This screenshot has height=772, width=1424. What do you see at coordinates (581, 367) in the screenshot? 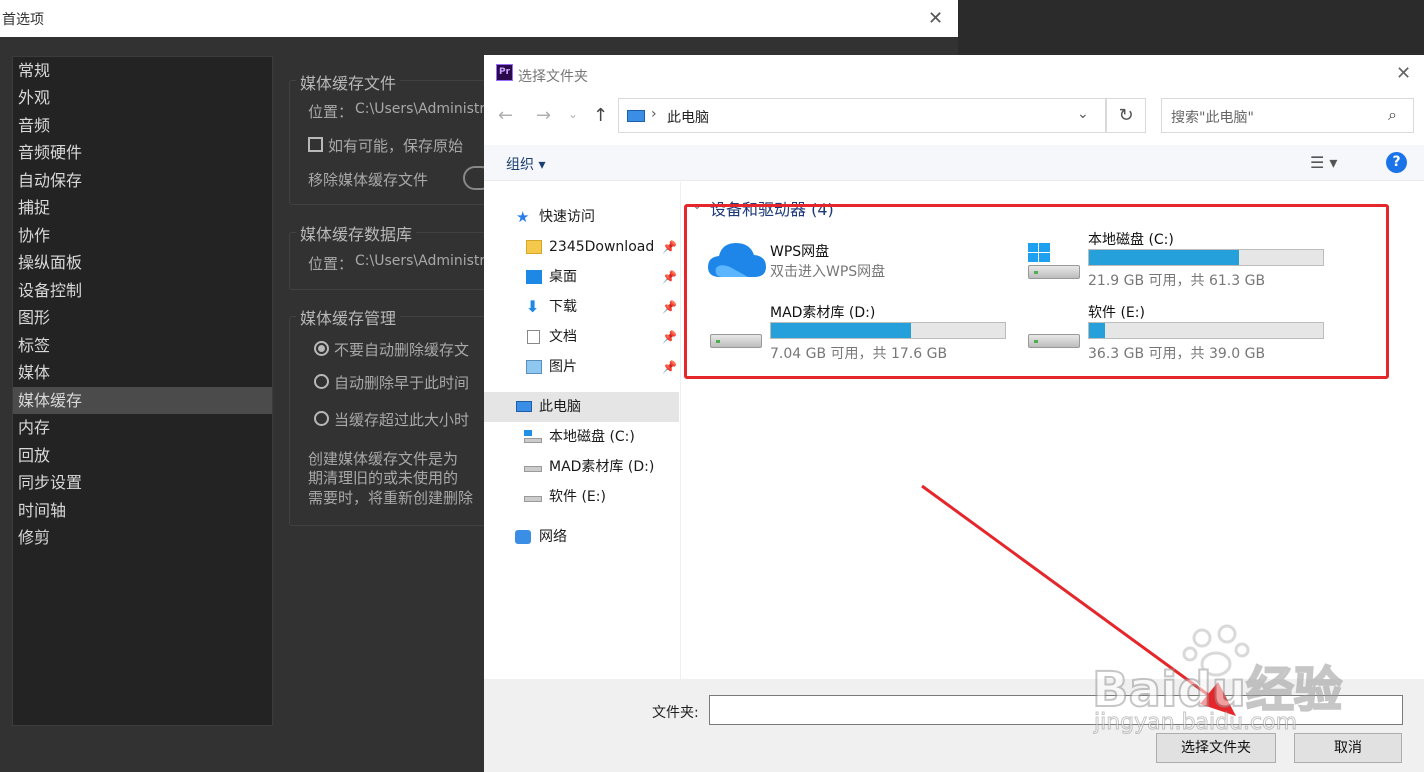
I see `nav-item-pictures: 图片 📌` at bounding box center [581, 367].